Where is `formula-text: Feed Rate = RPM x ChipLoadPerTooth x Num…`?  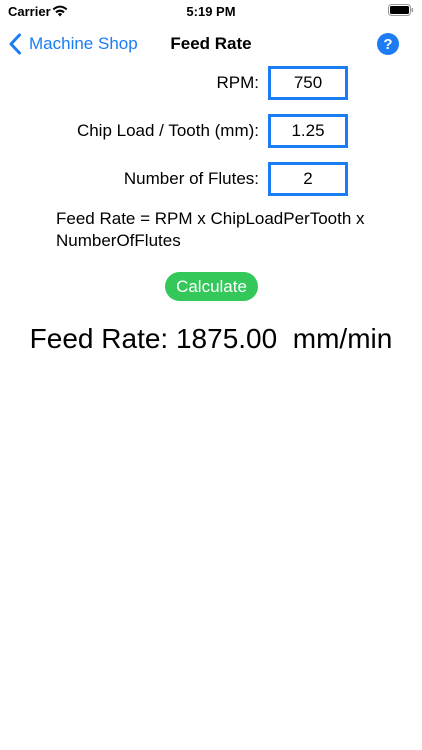
formula-text: Feed Rate = RPM x ChipLoadPerTooth x Num… is located at coordinates (210, 229).